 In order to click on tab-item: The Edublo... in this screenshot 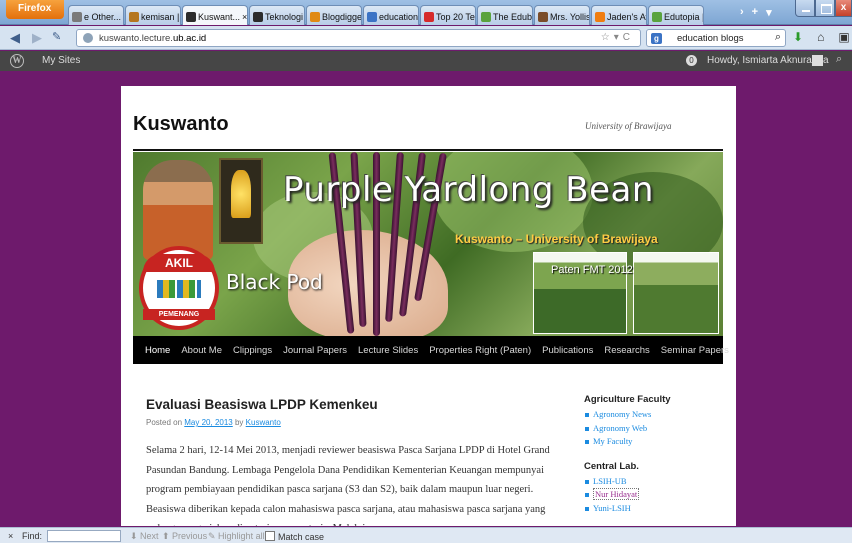, I will do `click(505, 15)`.